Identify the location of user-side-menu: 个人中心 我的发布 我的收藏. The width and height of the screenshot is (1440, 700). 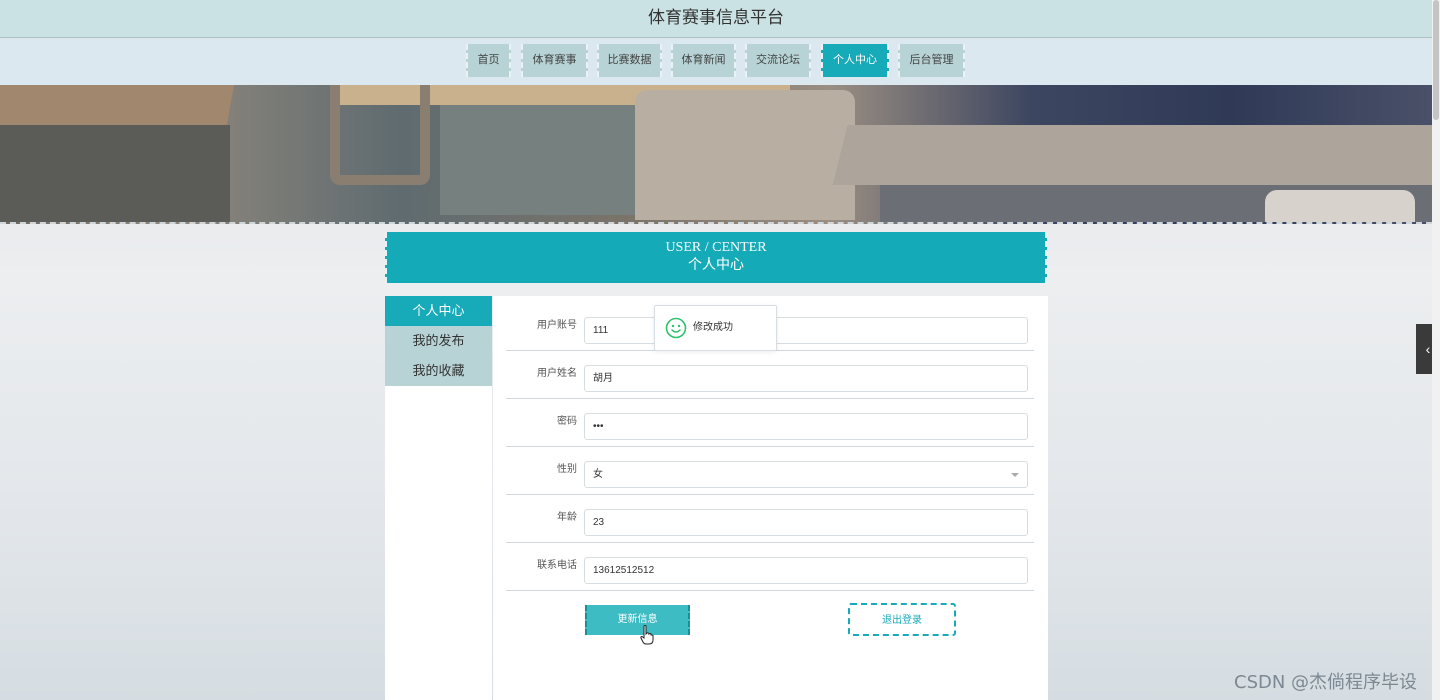
(438, 341).